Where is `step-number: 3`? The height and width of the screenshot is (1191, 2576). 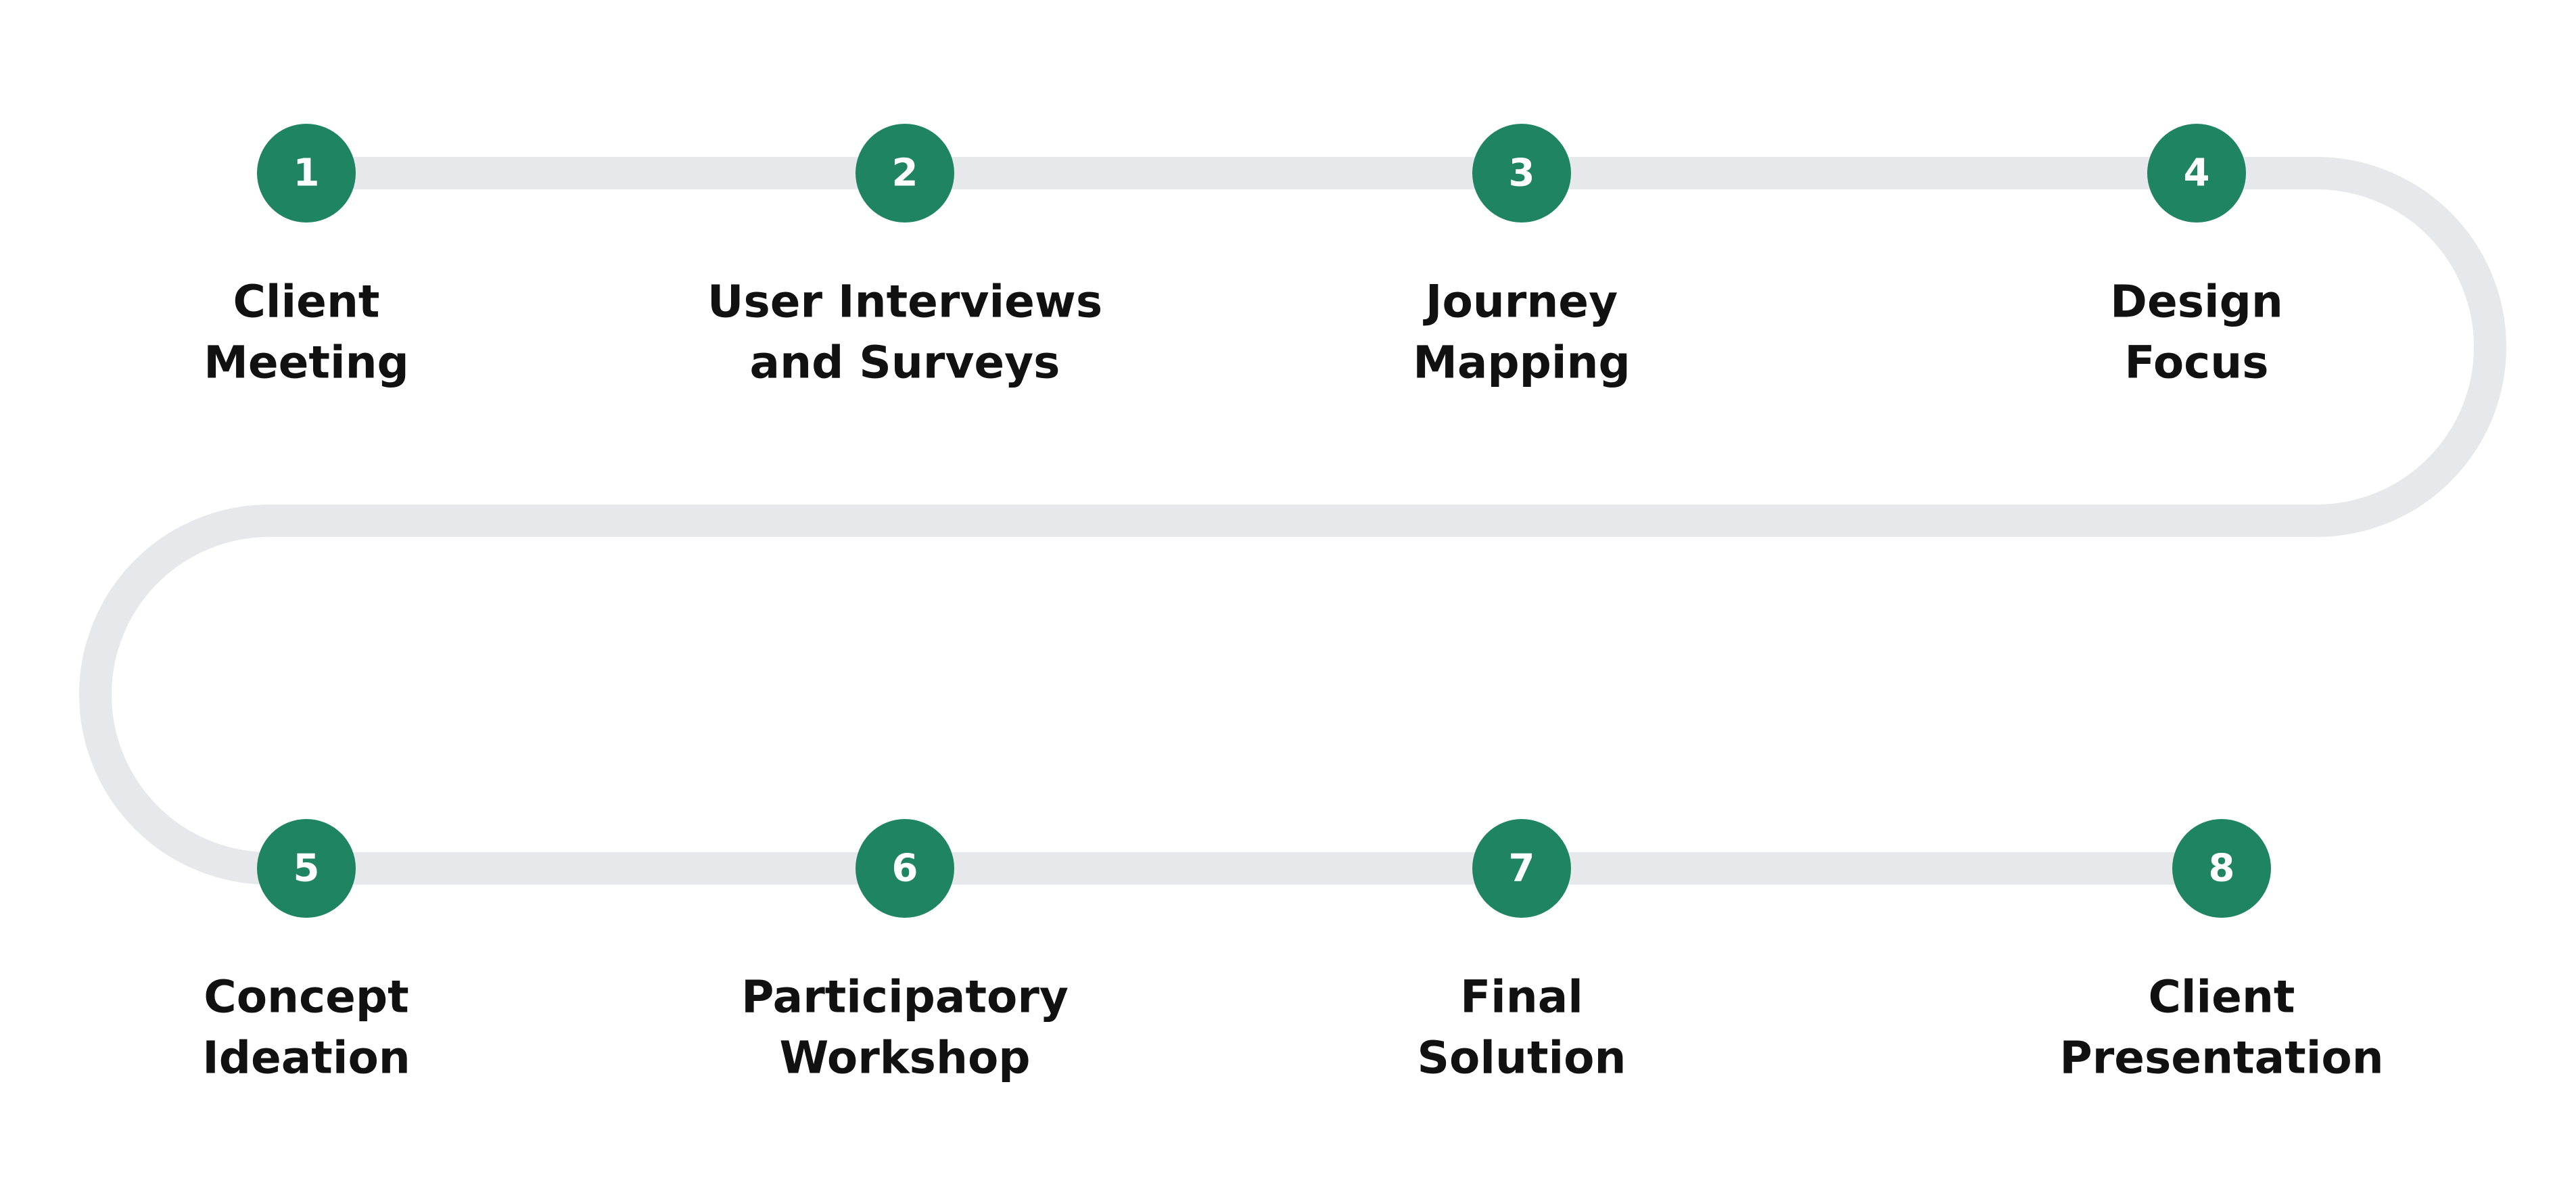
step-number: 3 is located at coordinates (1522, 173).